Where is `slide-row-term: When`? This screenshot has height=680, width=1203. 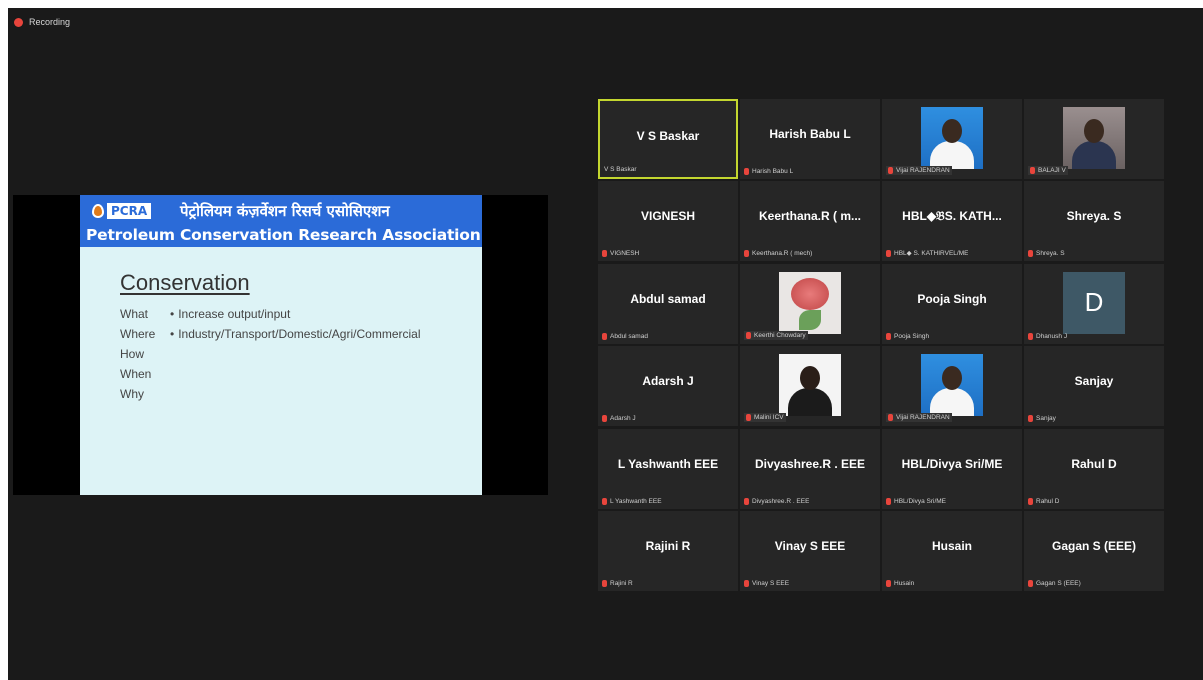 slide-row-term: When is located at coordinates (136, 374).